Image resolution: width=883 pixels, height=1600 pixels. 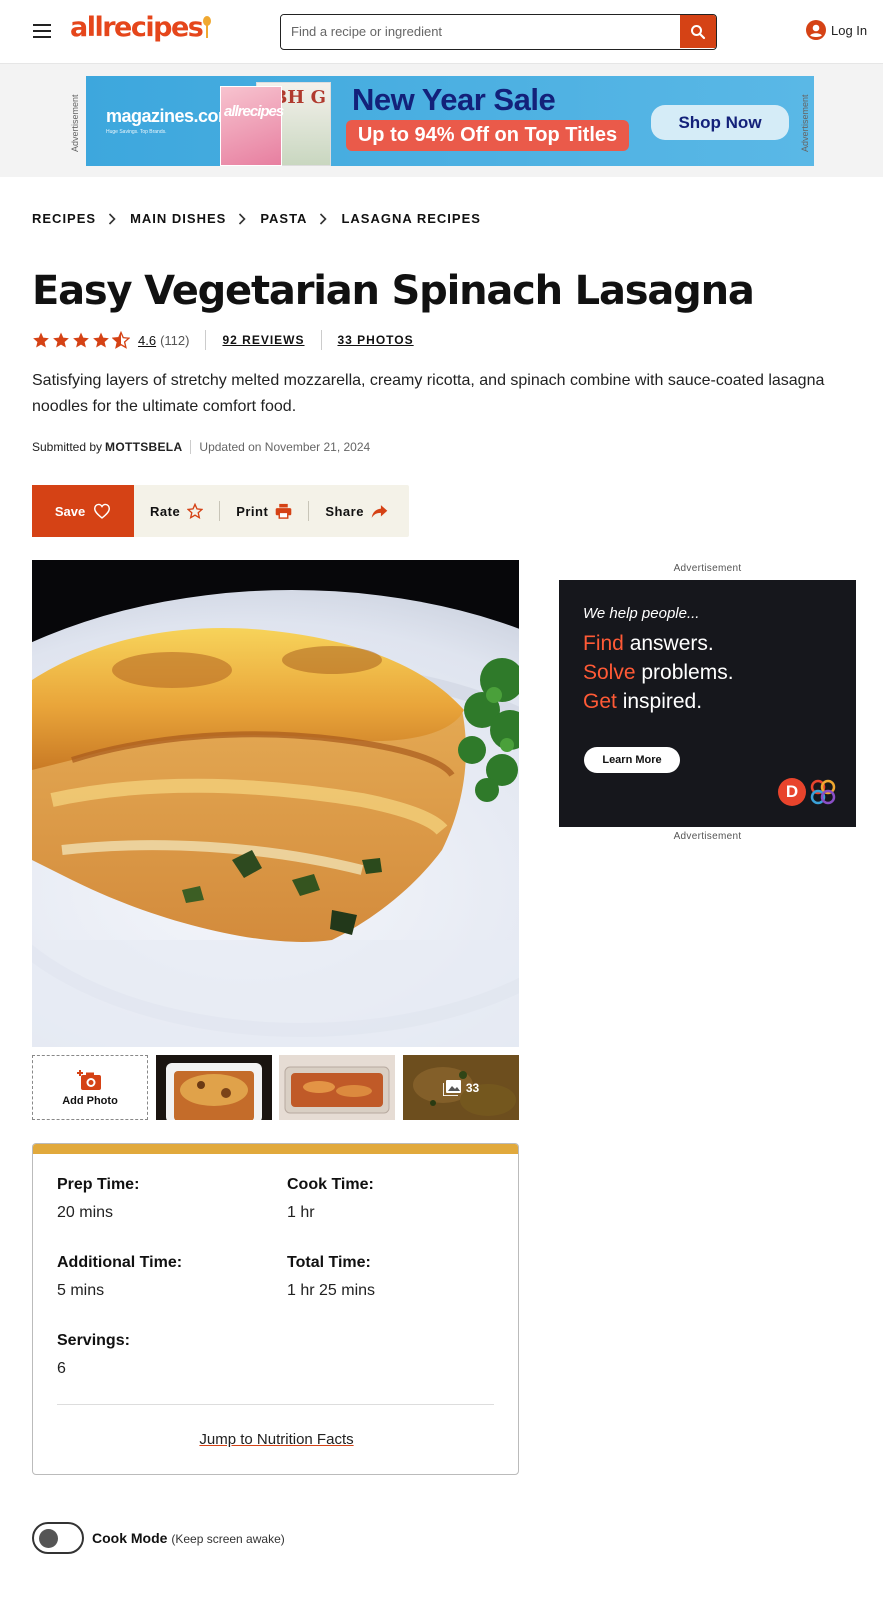 What do you see at coordinates (410, 218) in the screenshot?
I see `breadcrumb-lasagna-recipes: LASAGNA RECIPES` at bounding box center [410, 218].